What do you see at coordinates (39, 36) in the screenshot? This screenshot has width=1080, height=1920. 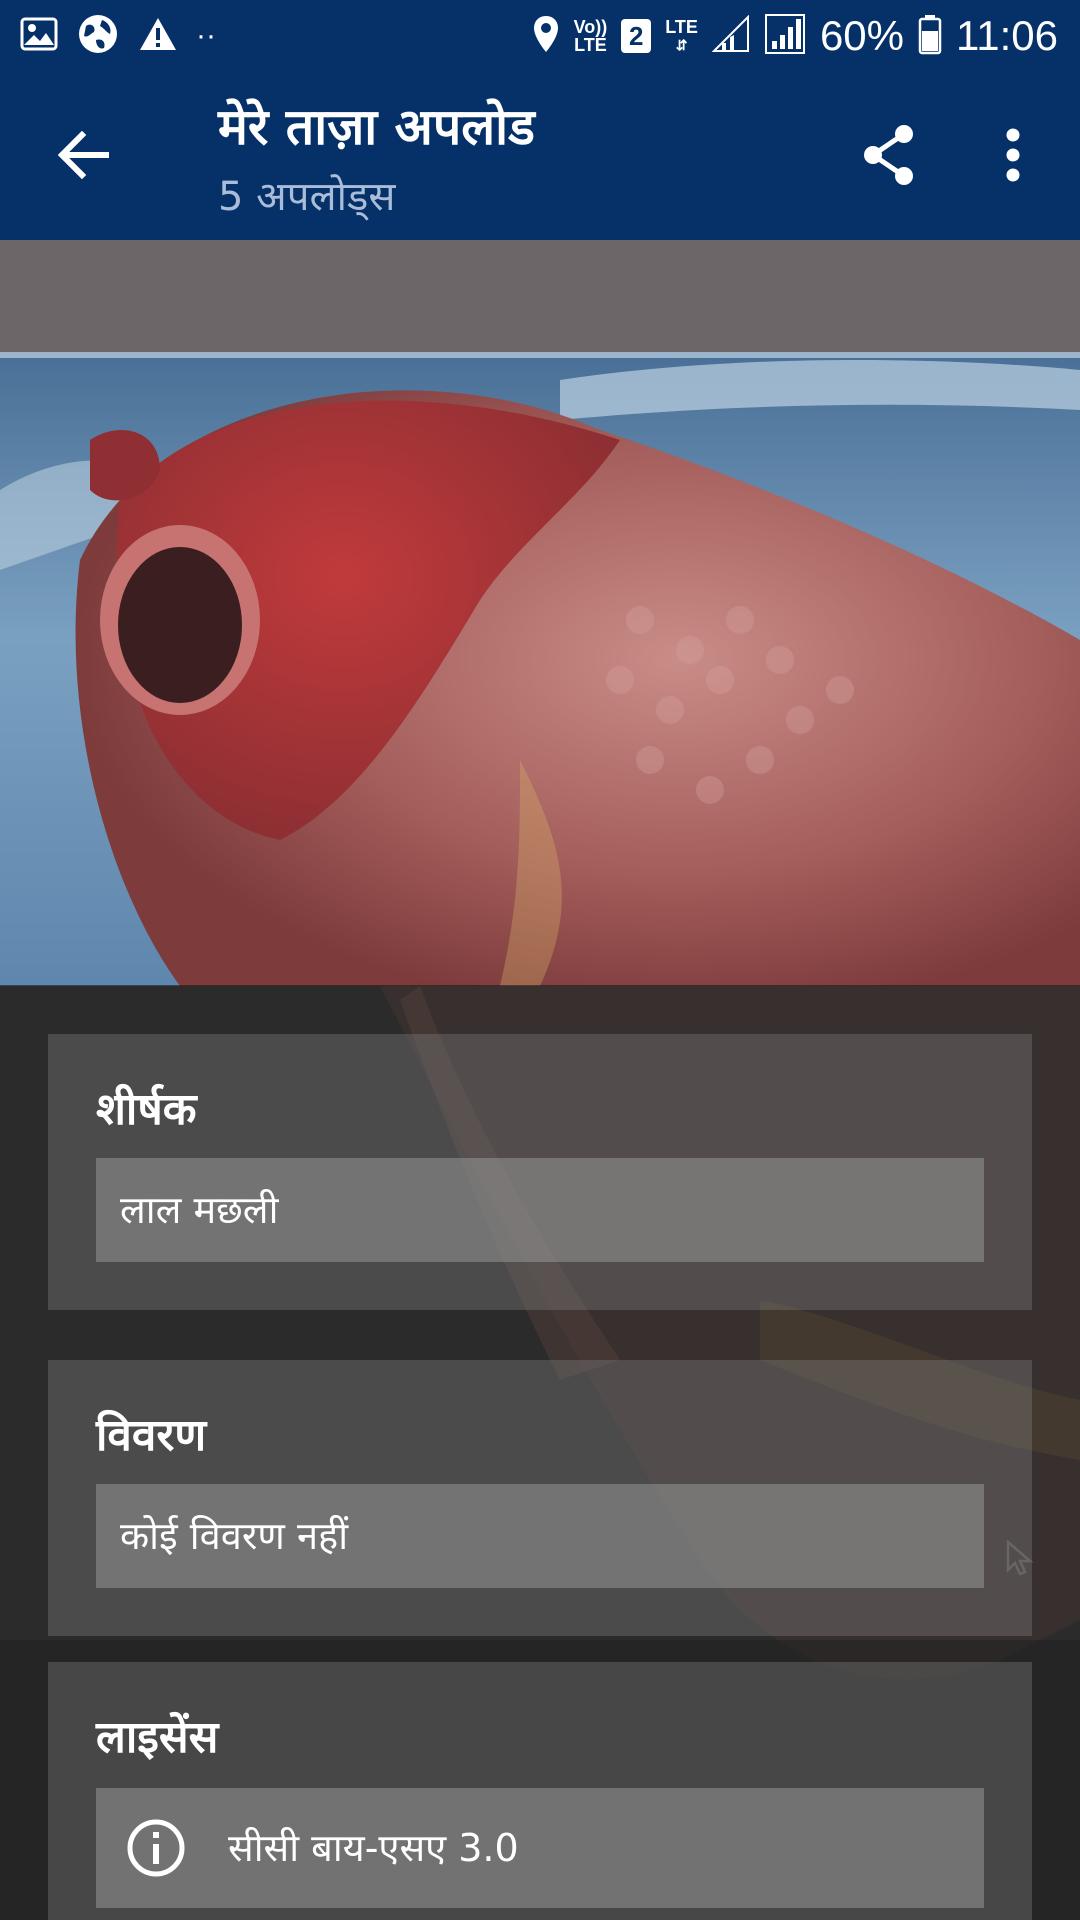 I see `image-icon` at bounding box center [39, 36].